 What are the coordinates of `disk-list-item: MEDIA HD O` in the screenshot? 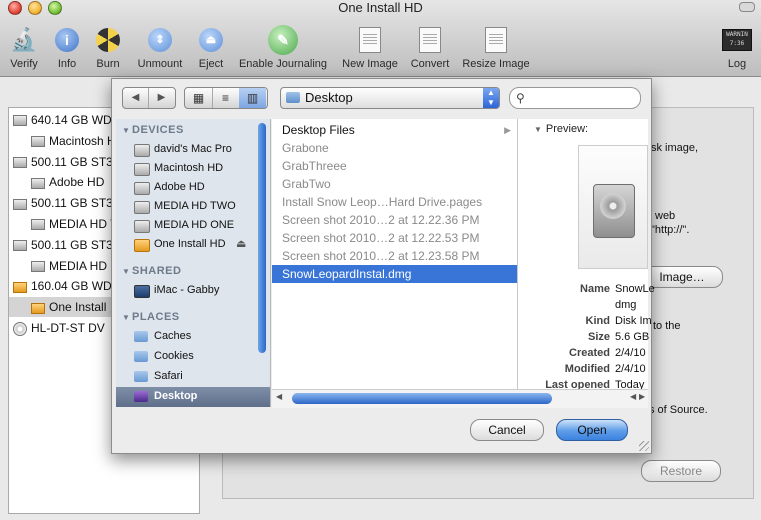 It's located at (75, 266).